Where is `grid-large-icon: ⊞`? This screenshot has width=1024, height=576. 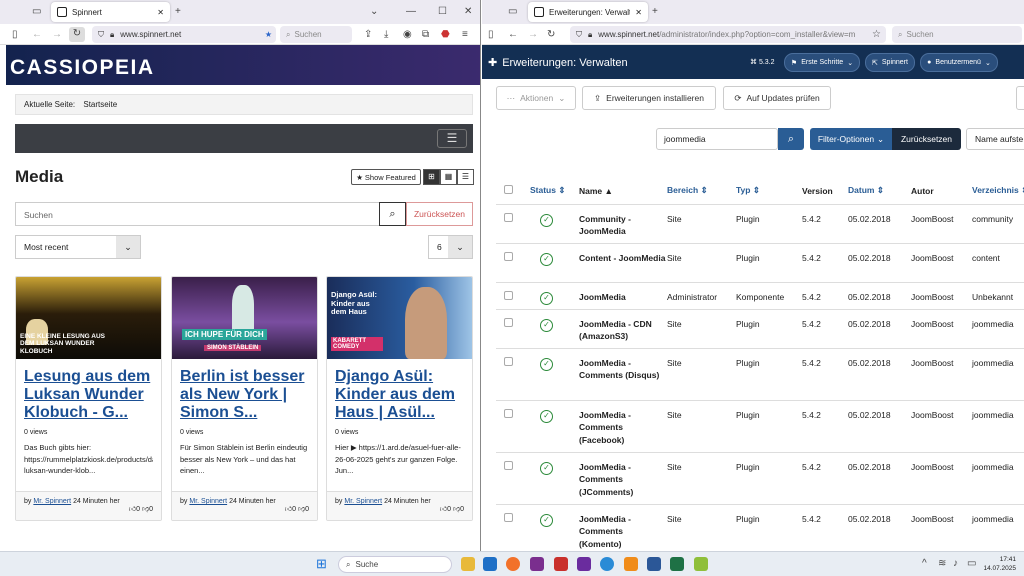
grid-large-icon: ⊞ is located at coordinates (431, 177).